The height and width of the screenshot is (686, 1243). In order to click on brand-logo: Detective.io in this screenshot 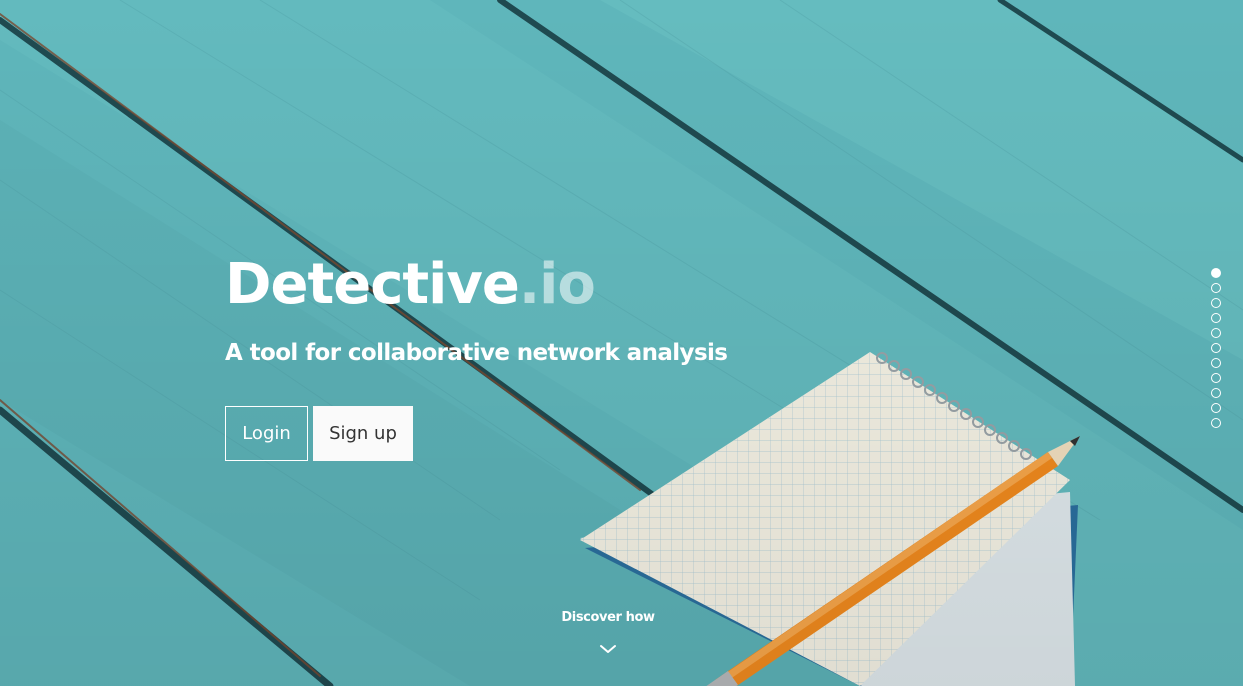, I will do `click(476, 285)`.